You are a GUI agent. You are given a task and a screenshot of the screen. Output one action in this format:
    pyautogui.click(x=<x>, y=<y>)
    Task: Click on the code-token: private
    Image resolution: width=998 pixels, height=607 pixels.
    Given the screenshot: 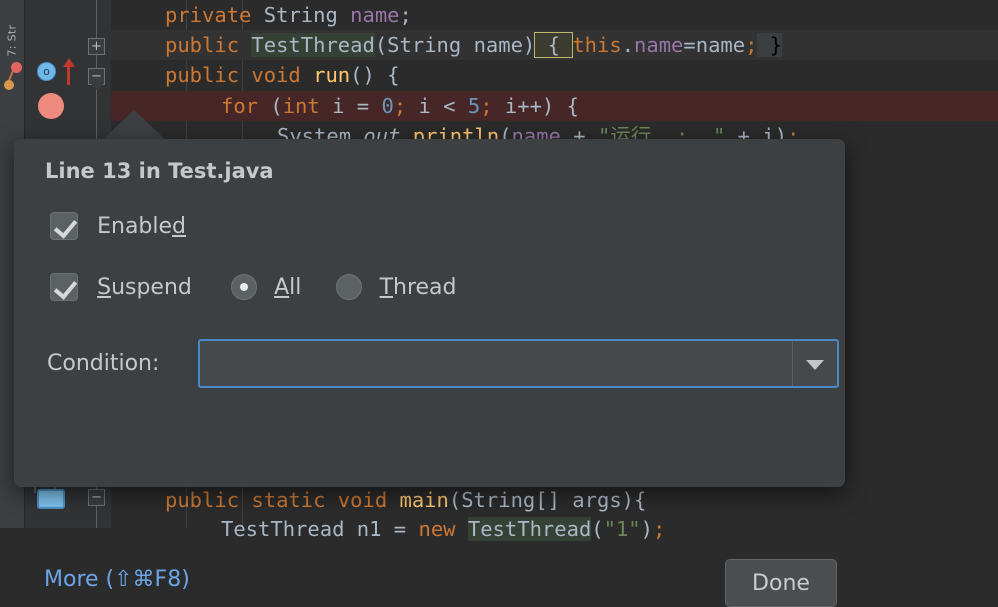 What is the action you would take?
    pyautogui.click(x=214, y=15)
    